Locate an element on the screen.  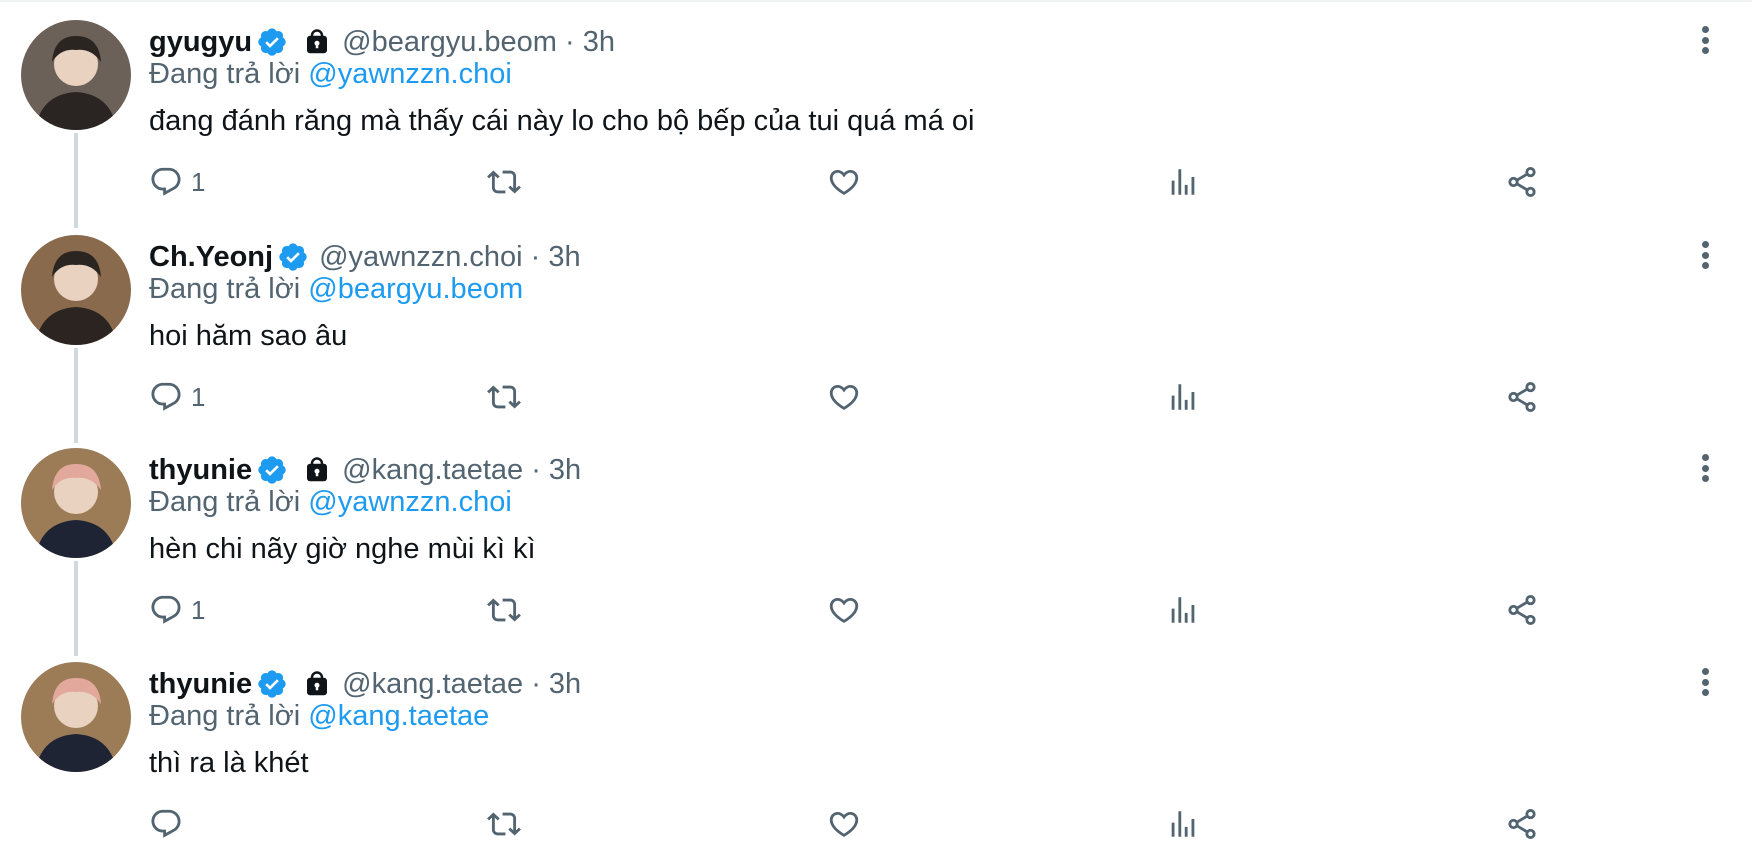
action-bar is located at coordinates (929, 824).